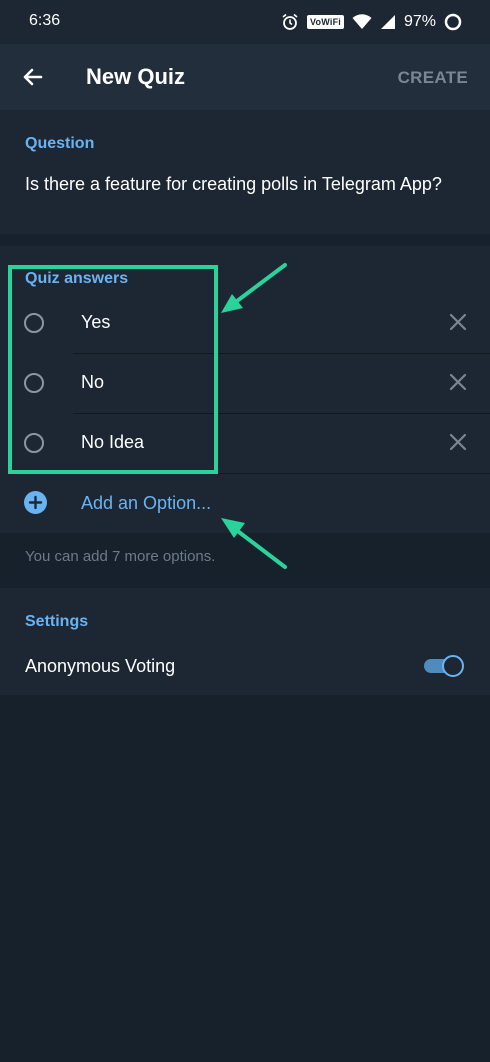 The image size is (490, 1062). I want to click on anonymous-voting-toggle, so click(444, 666).